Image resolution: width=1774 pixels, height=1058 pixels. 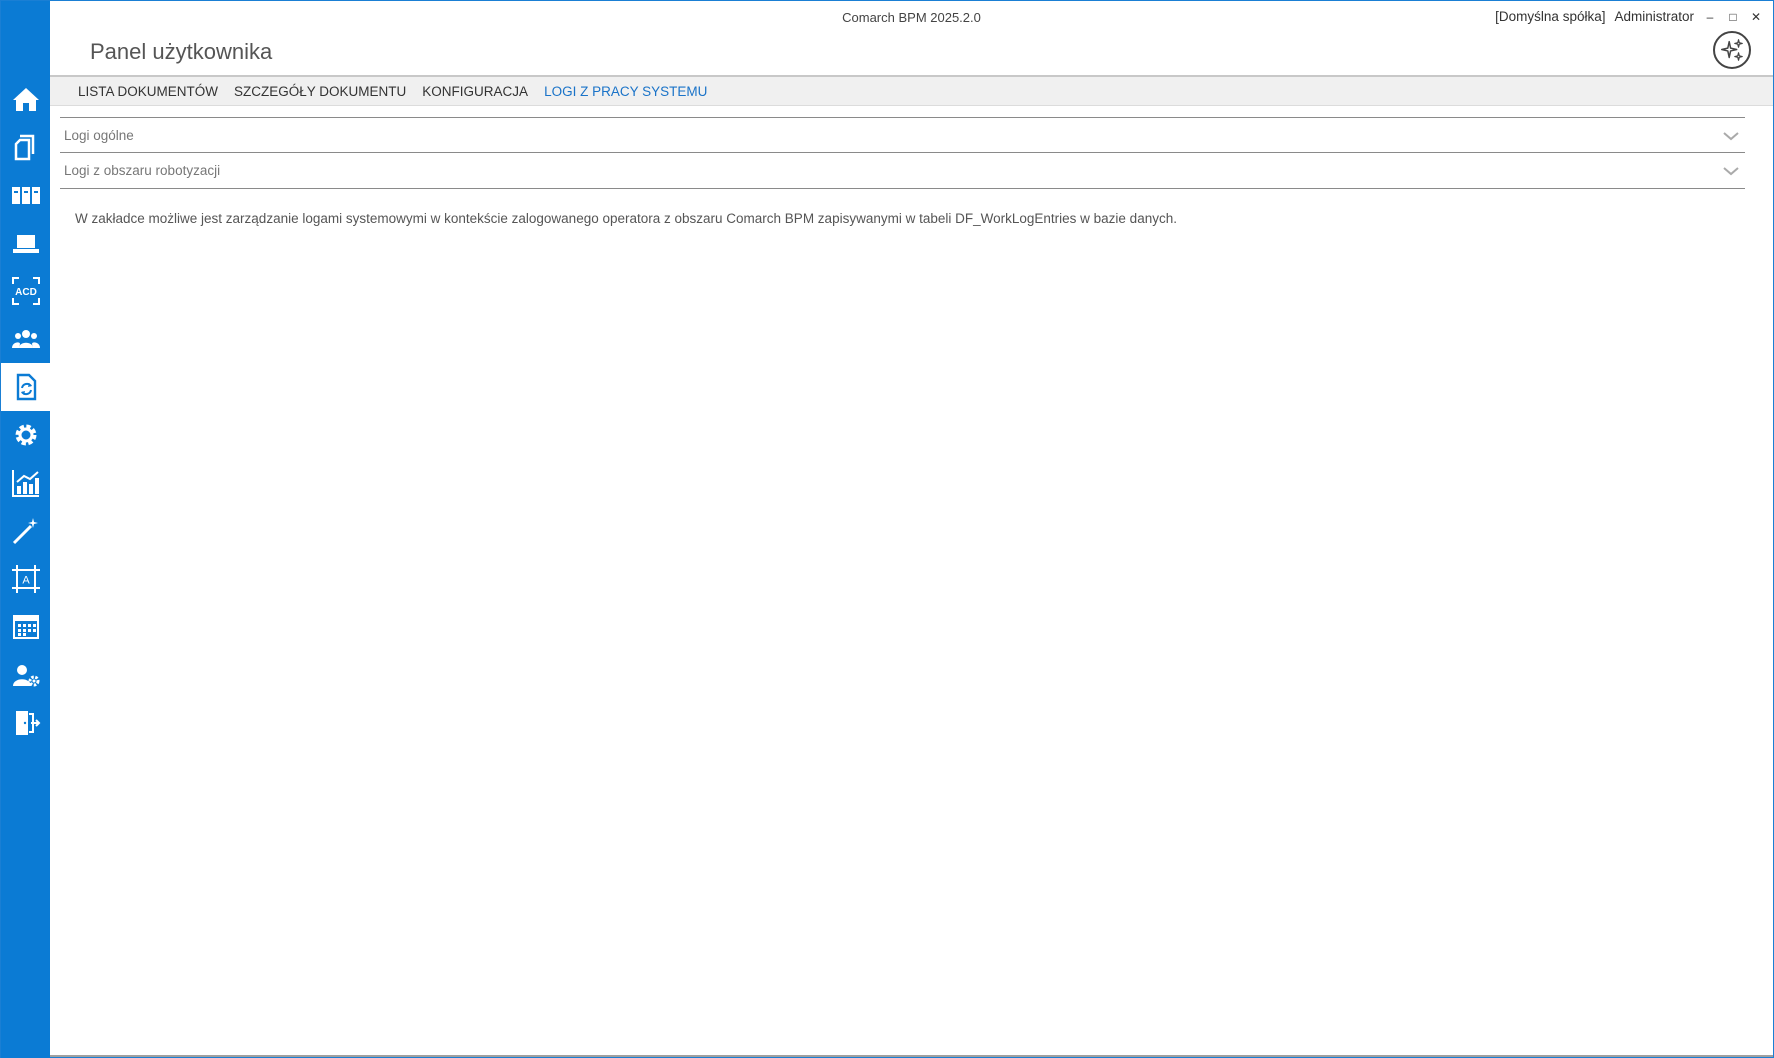 What do you see at coordinates (1654, 16) in the screenshot?
I see `user-name: Administrator` at bounding box center [1654, 16].